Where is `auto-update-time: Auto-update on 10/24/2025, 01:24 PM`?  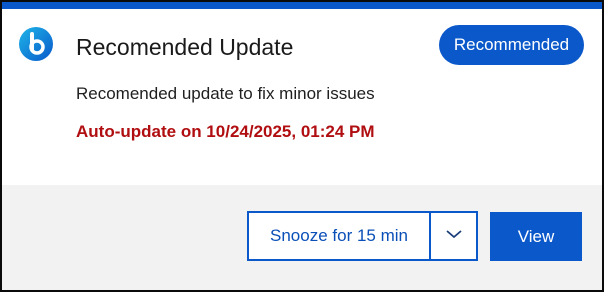
auto-update-time: Auto-update on 10/24/2025, 01:24 PM is located at coordinates (225, 131).